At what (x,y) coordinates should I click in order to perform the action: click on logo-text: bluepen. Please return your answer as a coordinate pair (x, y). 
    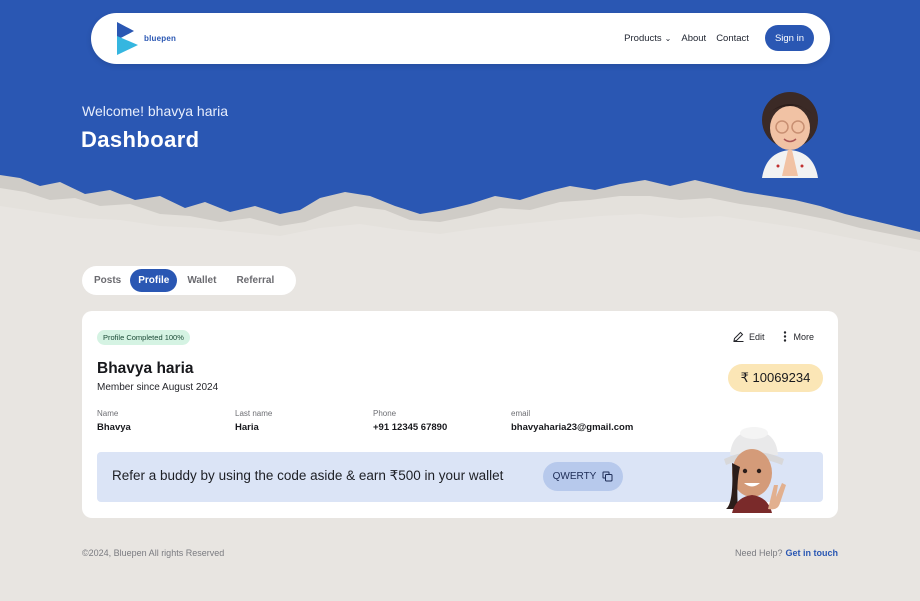
    Looking at the image, I should click on (160, 38).